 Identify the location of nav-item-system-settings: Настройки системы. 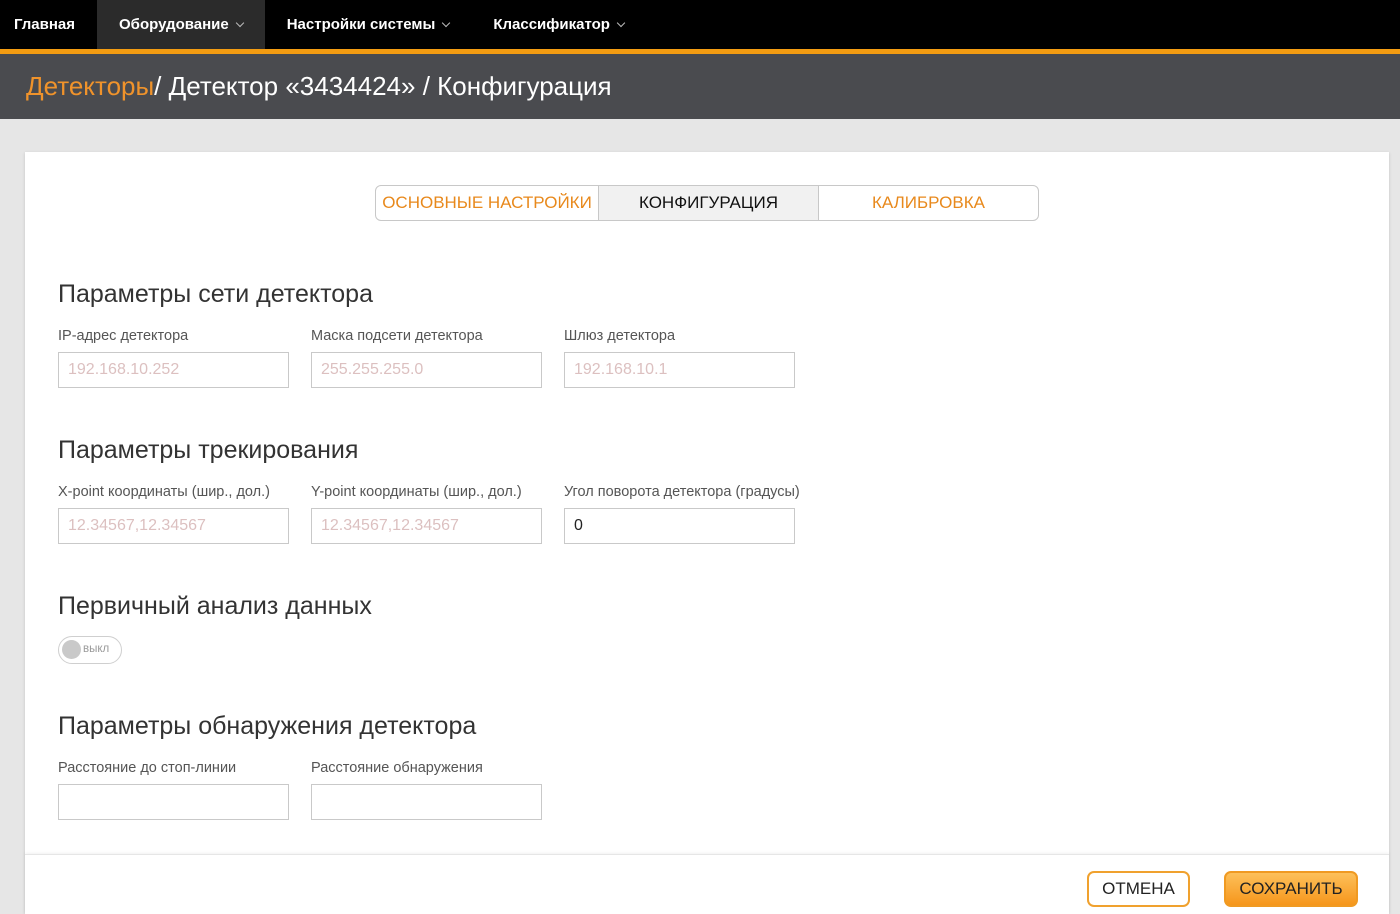
(368, 24).